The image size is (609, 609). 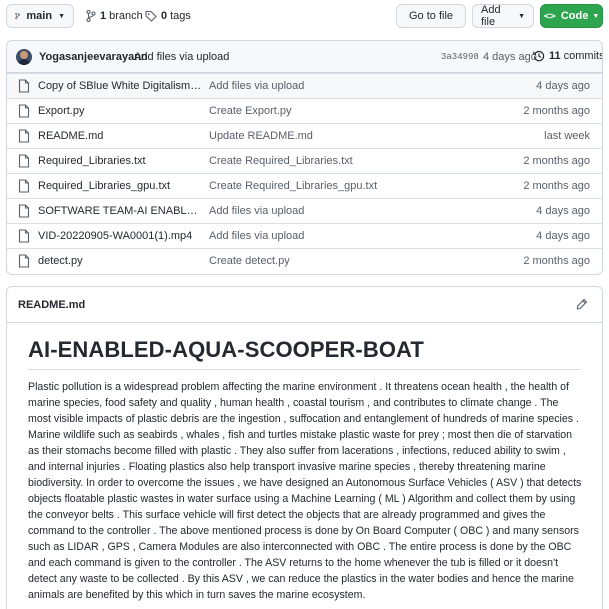 I want to click on file-row: README.md Update README.md last week, so click(x=304, y=135).